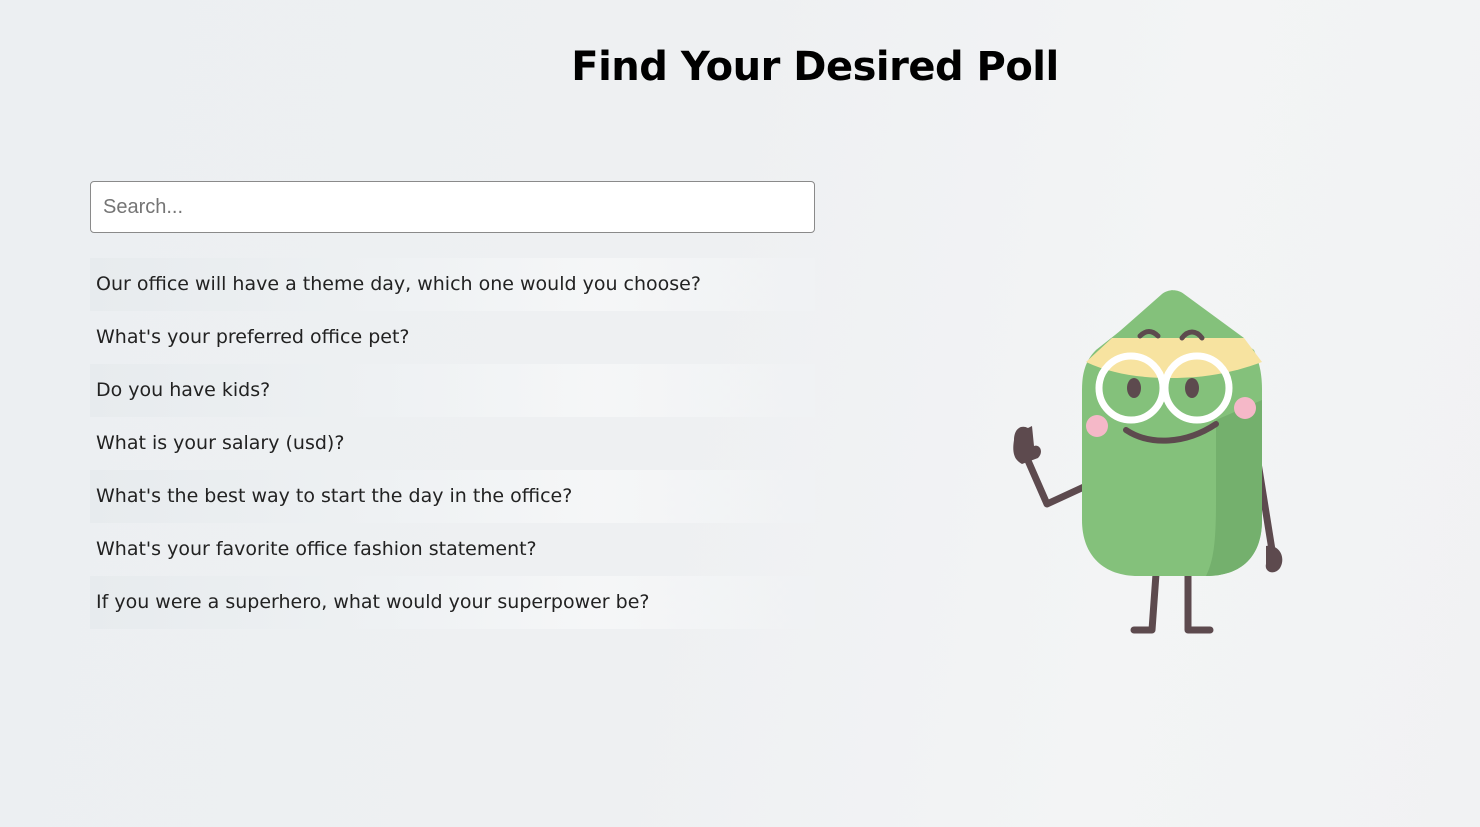 This screenshot has width=1480, height=827. Describe the element at coordinates (815, 67) in the screenshot. I see `page-title: Find Your Desired Poll` at that location.